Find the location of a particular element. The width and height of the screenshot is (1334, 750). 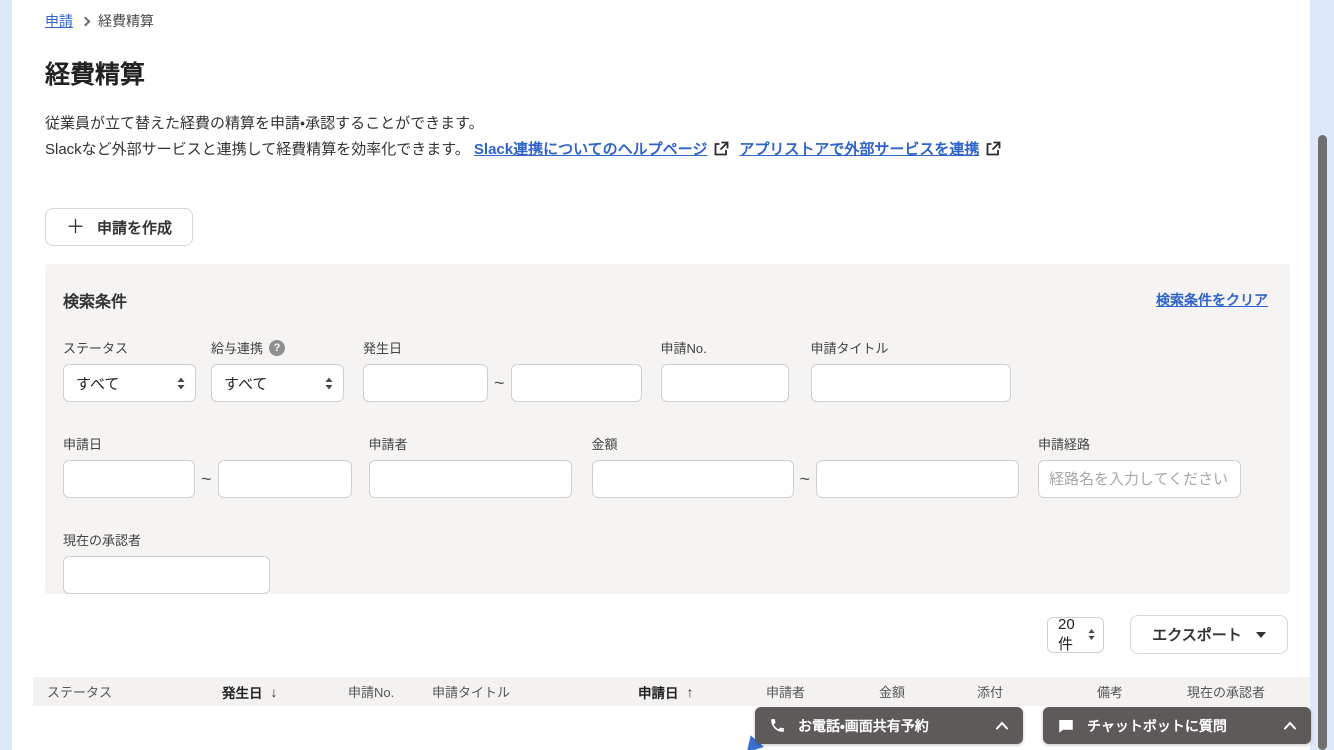

caret-down-icon is located at coordinates (1260, 634).